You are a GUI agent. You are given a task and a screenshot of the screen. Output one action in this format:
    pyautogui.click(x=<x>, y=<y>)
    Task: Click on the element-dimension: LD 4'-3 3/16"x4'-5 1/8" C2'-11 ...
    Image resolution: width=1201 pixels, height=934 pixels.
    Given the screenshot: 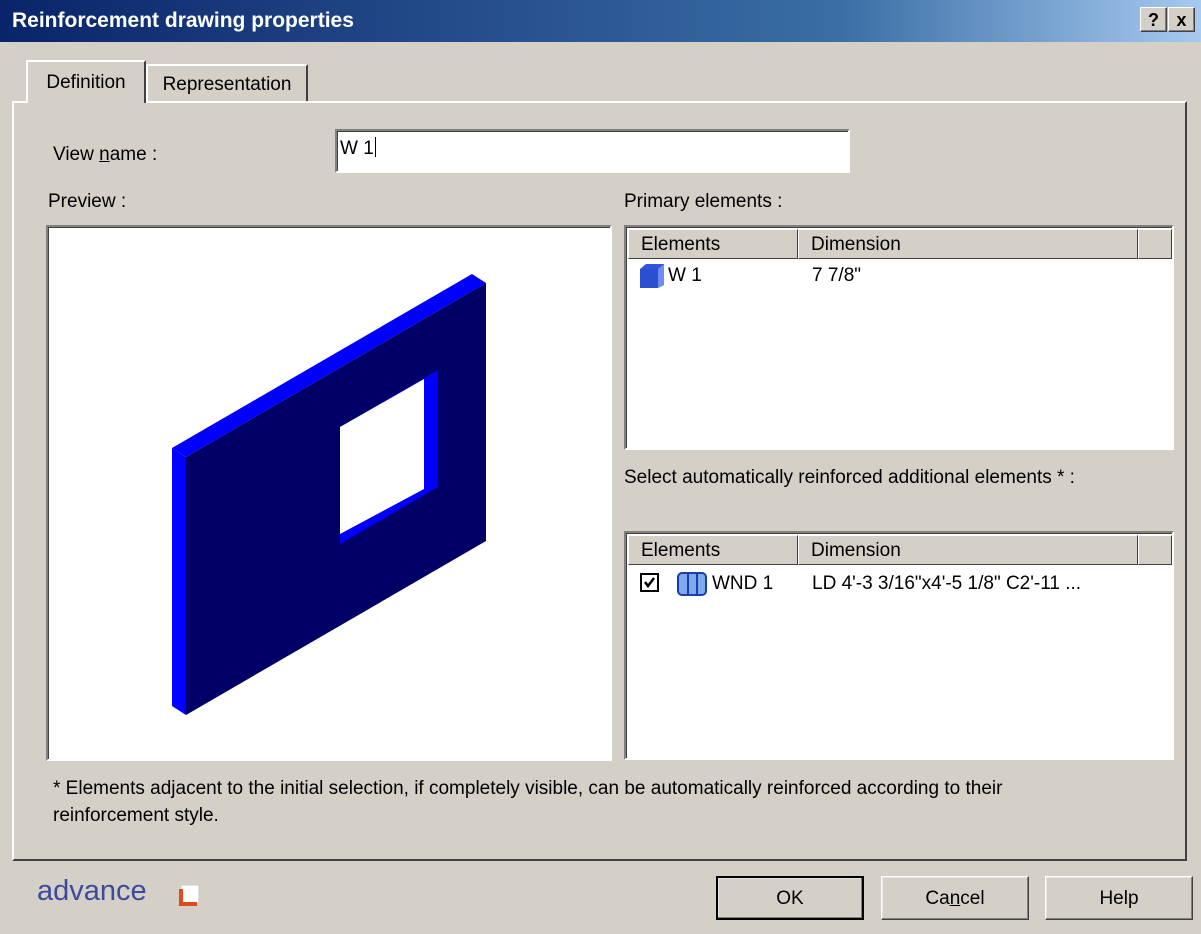 What is the action you would take?
    pyautogui.click(x=947, y=583)
    